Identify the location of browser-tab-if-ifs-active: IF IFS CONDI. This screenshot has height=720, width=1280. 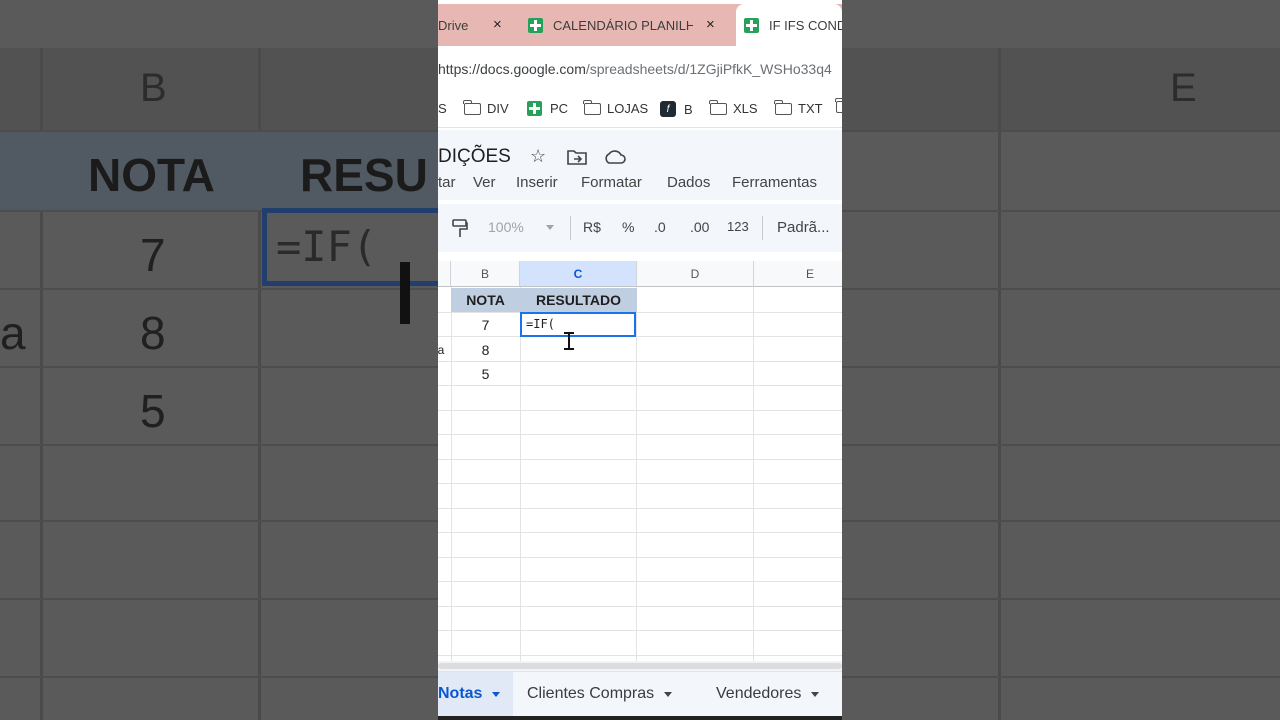
(789, 25).